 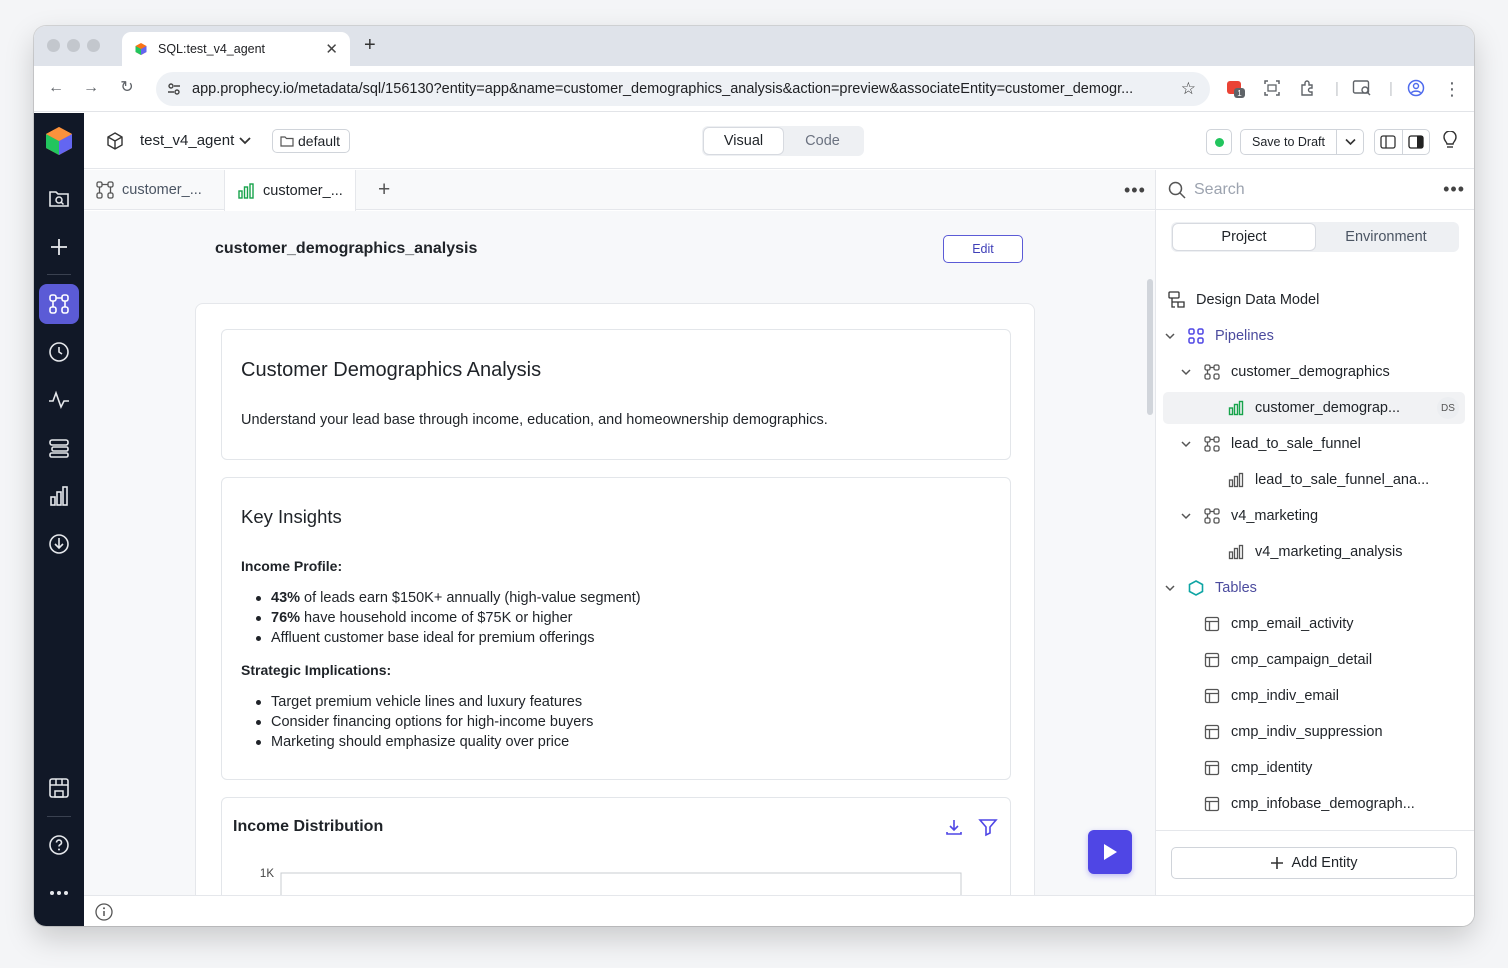 I want to click on close-tab-icon: ✕, so click(x=331, y=49).